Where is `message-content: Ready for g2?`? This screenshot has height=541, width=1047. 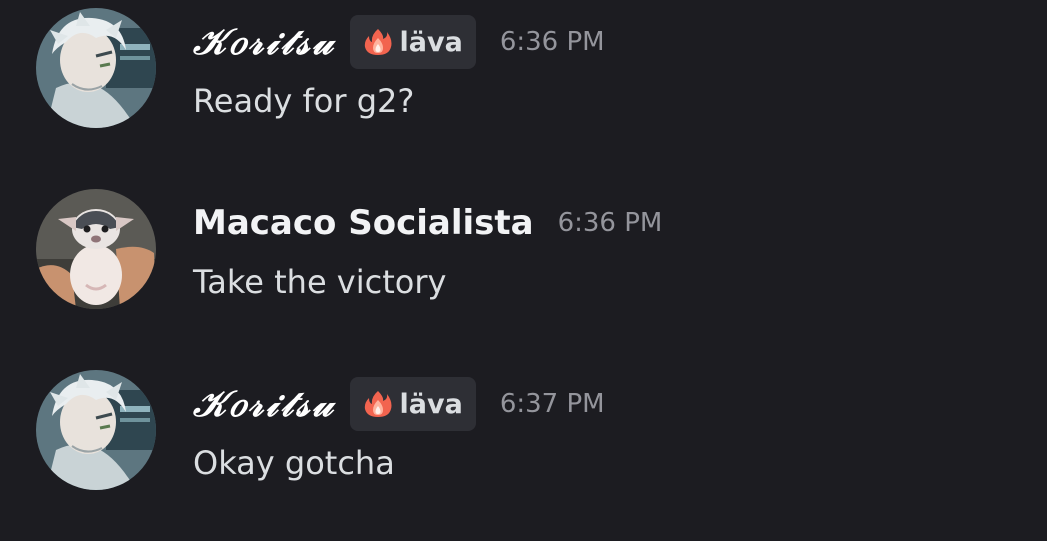 message-content: Ready for g2? is located at coordinates (304, 101).